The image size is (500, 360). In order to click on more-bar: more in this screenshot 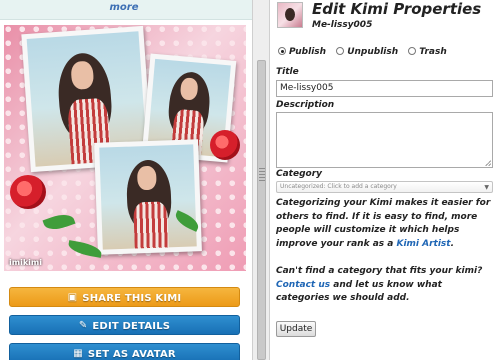, I will do `click(126, 10)`.